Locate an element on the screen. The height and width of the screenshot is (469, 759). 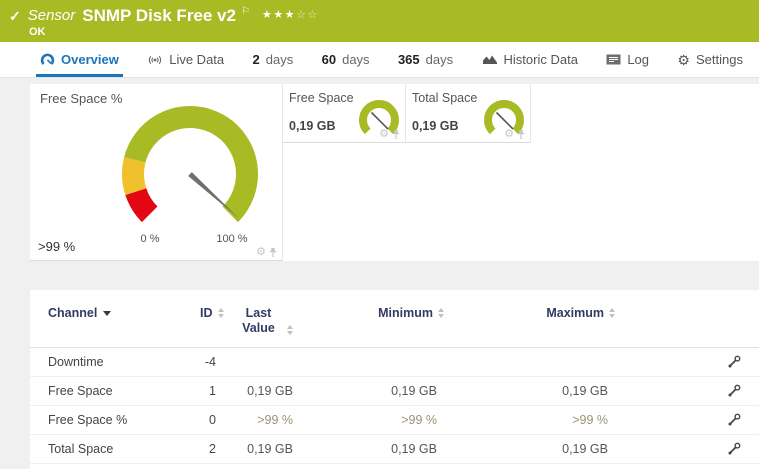
report-icon is located at coordinates (613, 59).